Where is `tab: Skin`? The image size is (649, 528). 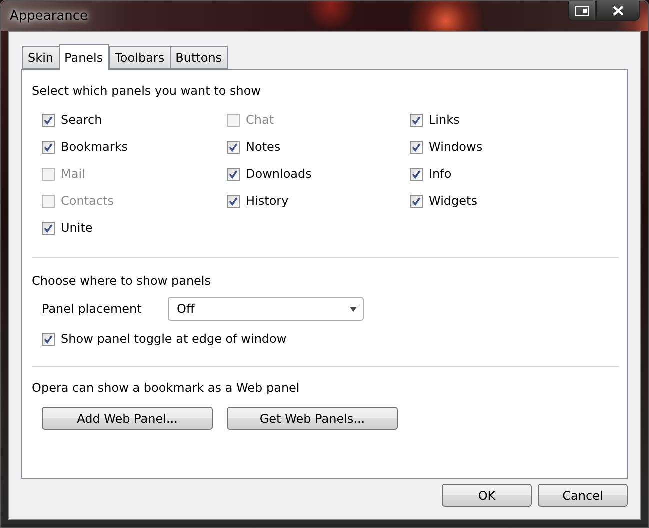
tab: Skin is located at coordinates (41, 57).